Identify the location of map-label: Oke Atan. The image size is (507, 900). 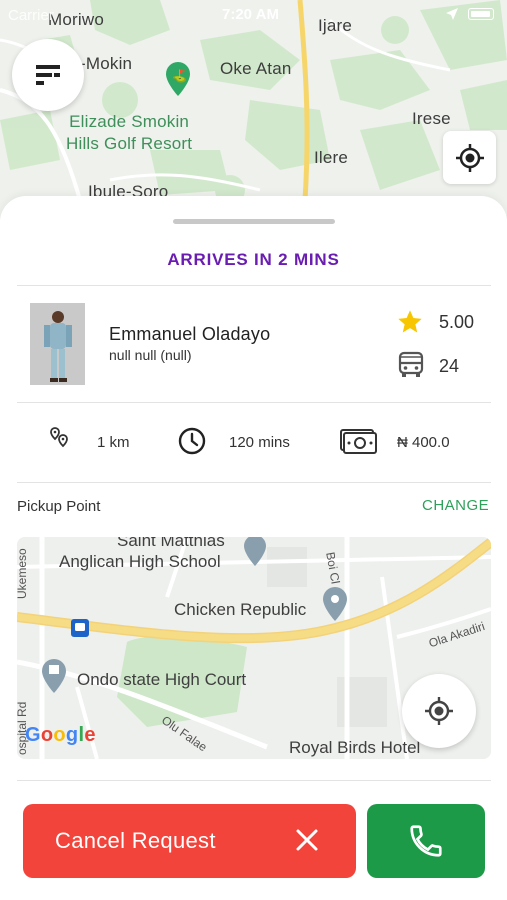
(256, 68).